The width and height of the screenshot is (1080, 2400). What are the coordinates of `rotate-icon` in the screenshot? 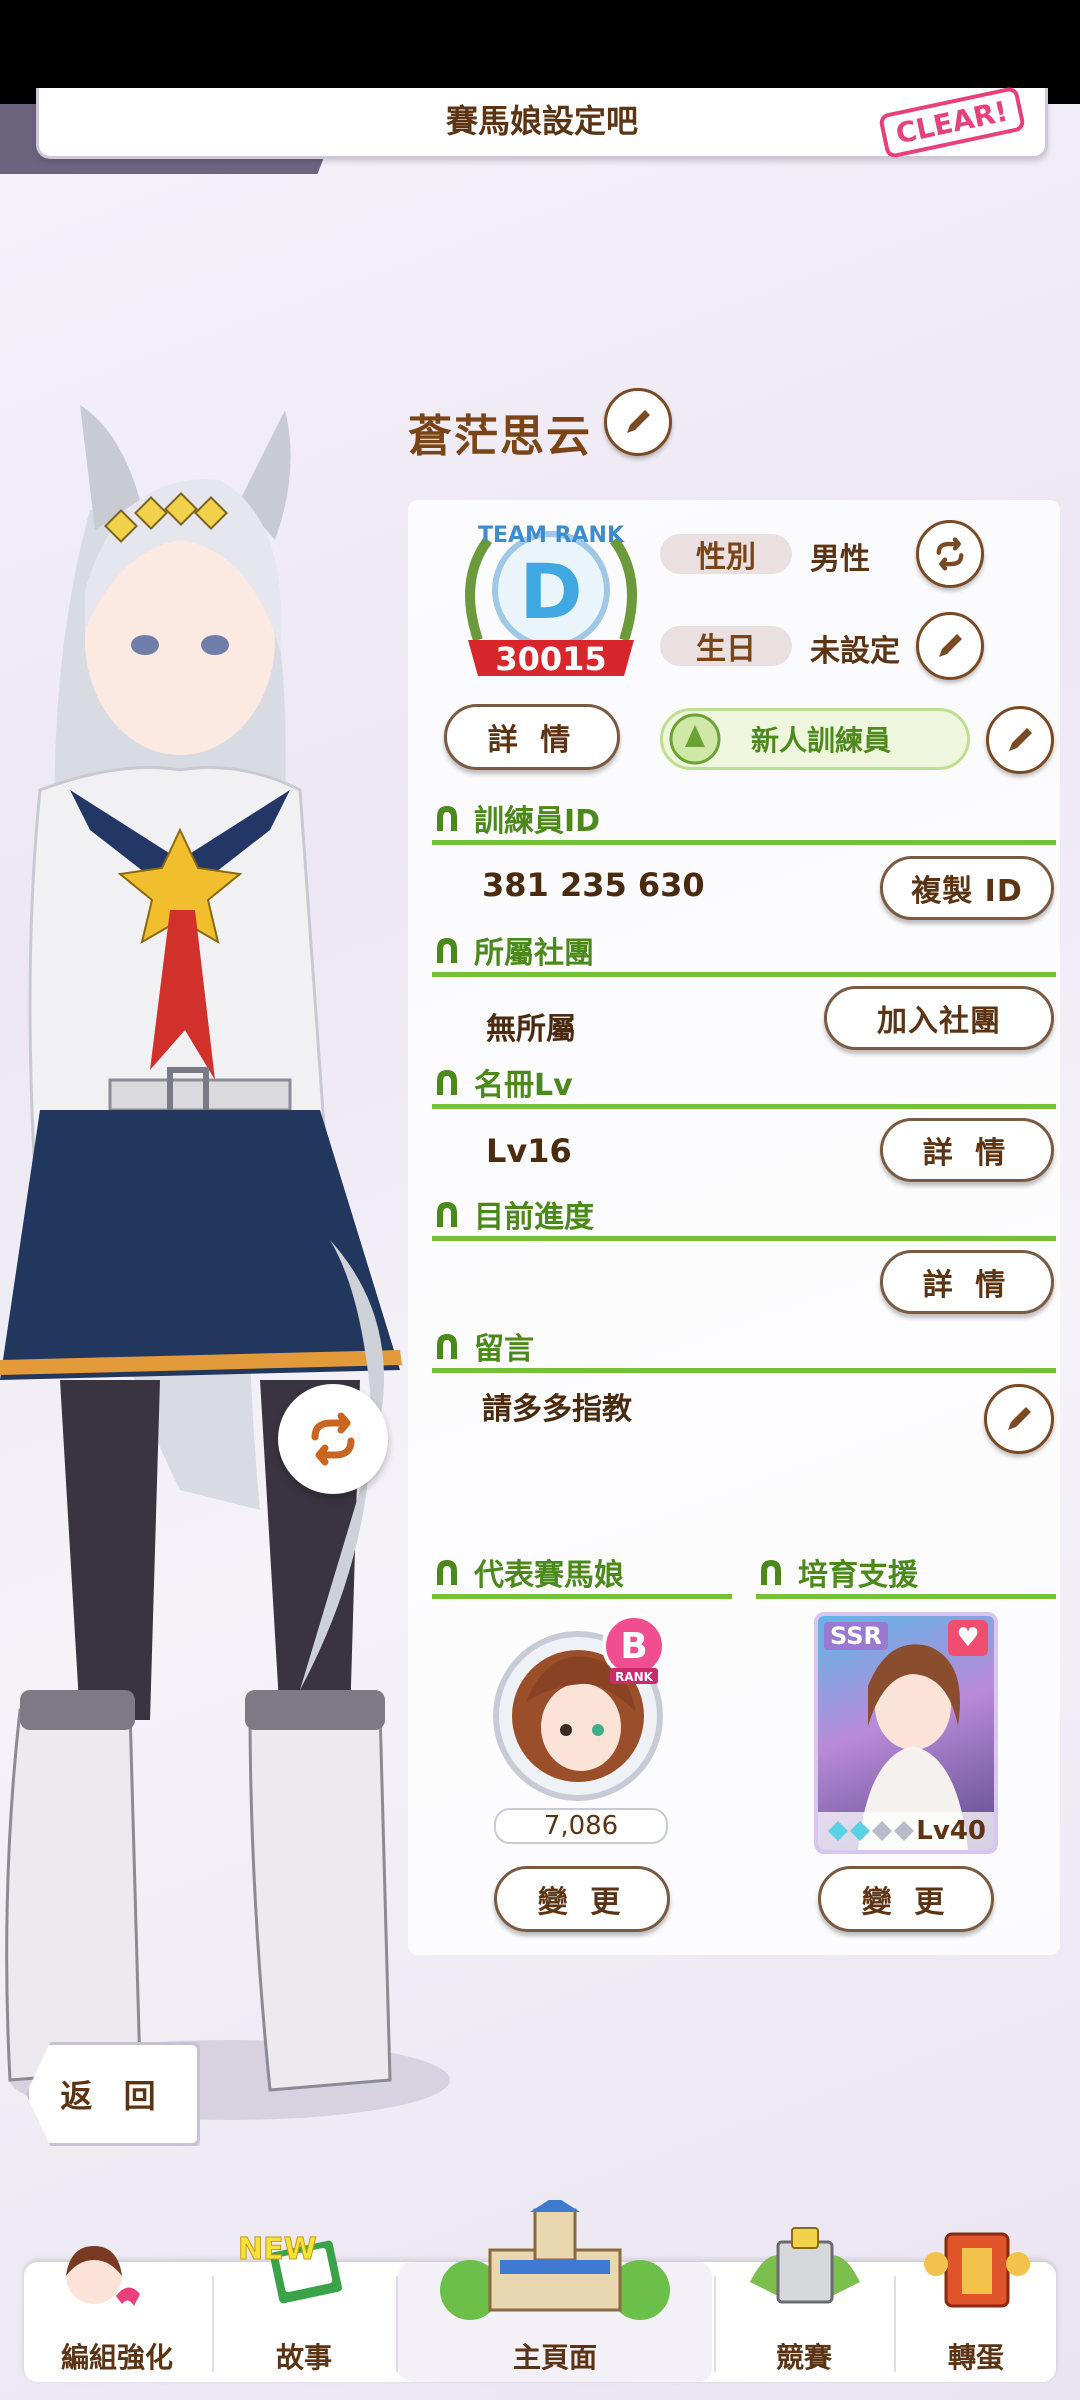 It's located at (333, 1439).